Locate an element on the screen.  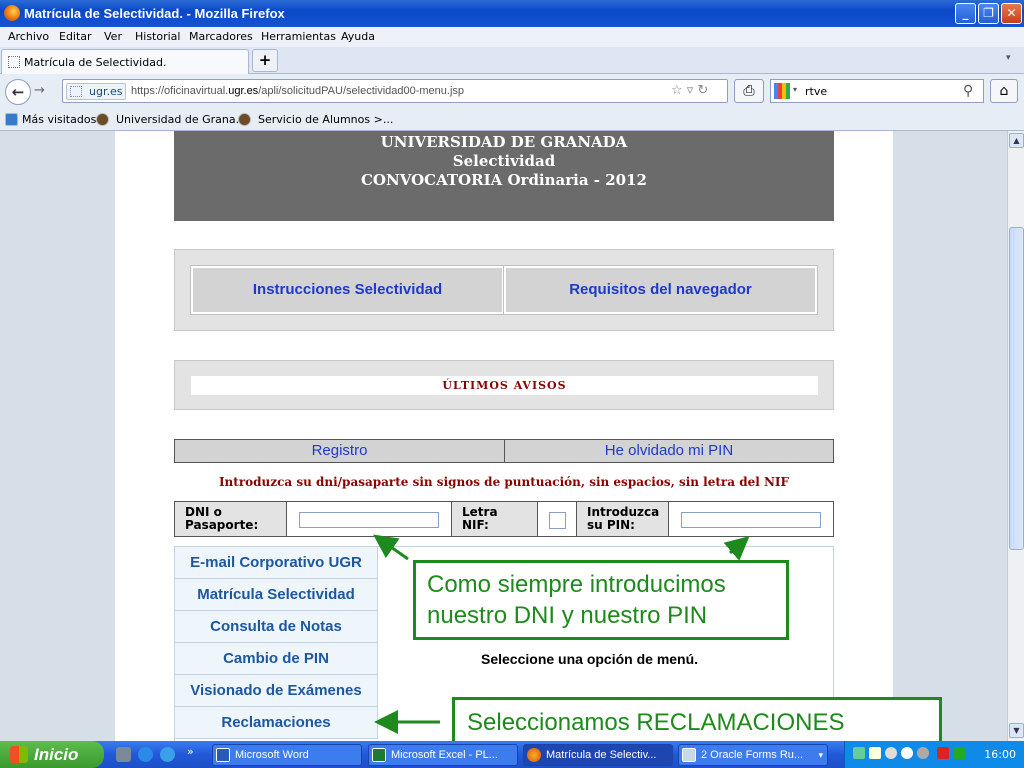
menu-ayuda: Ayuda is located at coordinates (358, 36).